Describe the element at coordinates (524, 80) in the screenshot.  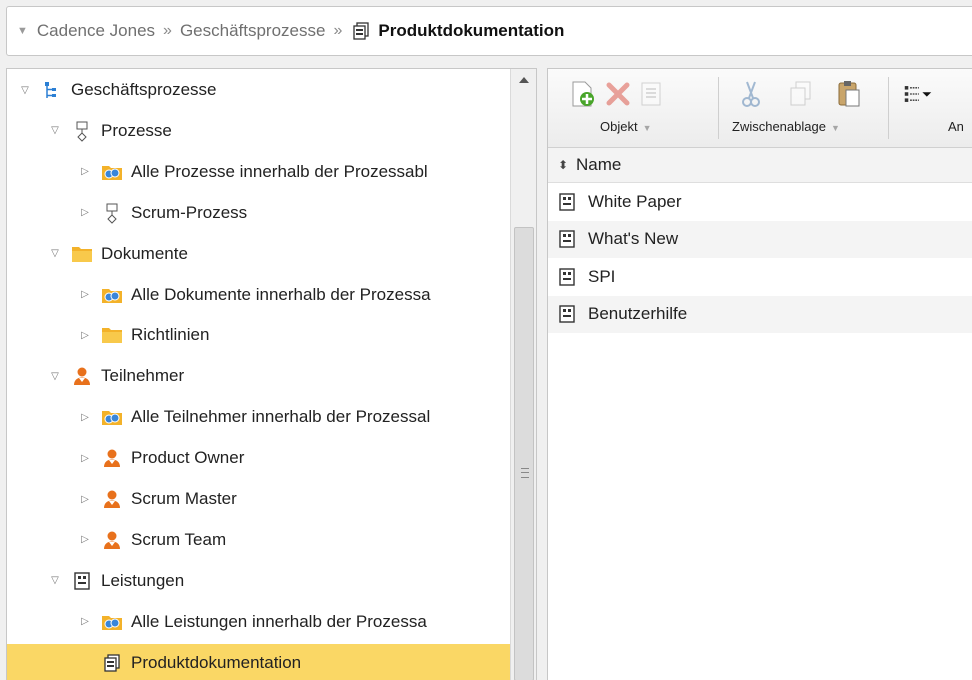
I see `scroll-up-icon` at that location.